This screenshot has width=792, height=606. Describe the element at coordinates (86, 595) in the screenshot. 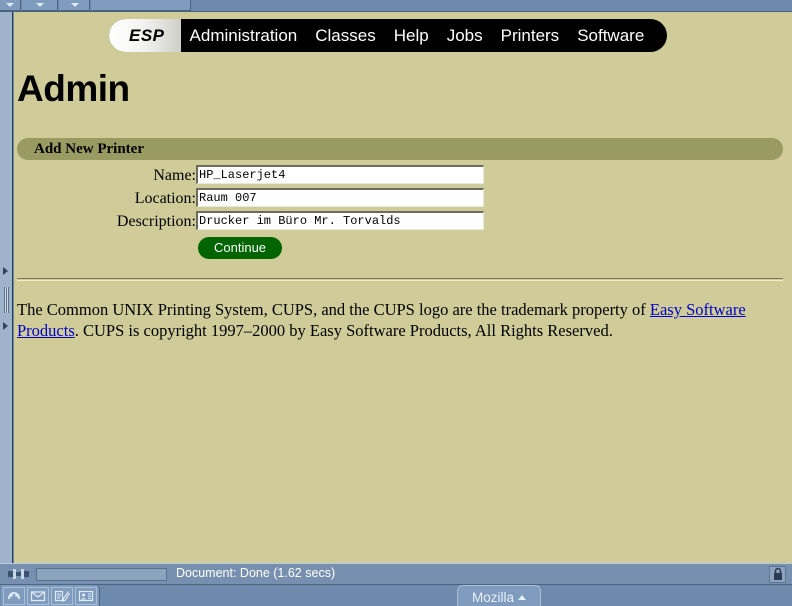

I see `addressbook-icon` at that location.